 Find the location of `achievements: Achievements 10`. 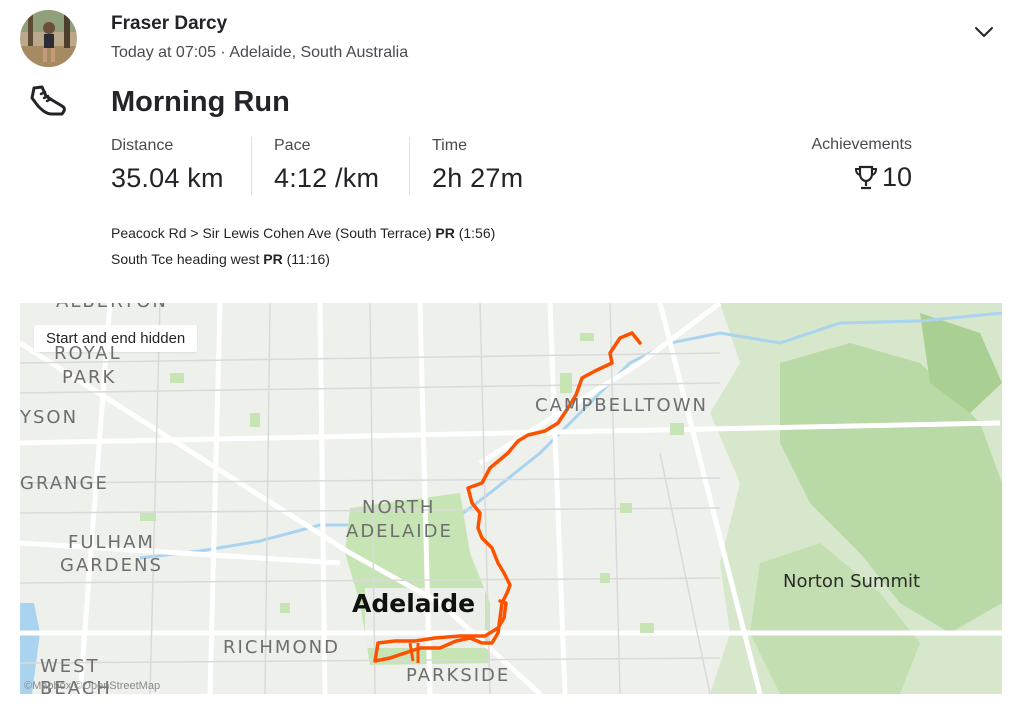

achievements: Achievements 10 is located at coordinates (846, 164).